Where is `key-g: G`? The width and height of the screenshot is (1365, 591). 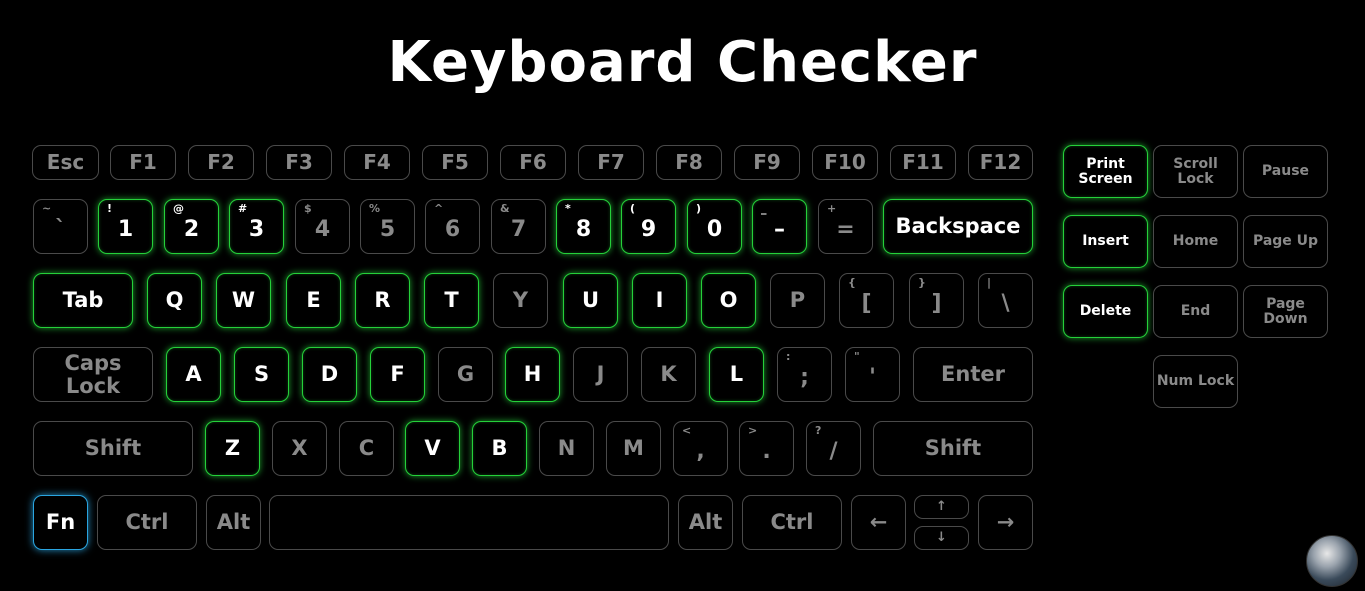 key-g: G is located at coordinates (465, 374).